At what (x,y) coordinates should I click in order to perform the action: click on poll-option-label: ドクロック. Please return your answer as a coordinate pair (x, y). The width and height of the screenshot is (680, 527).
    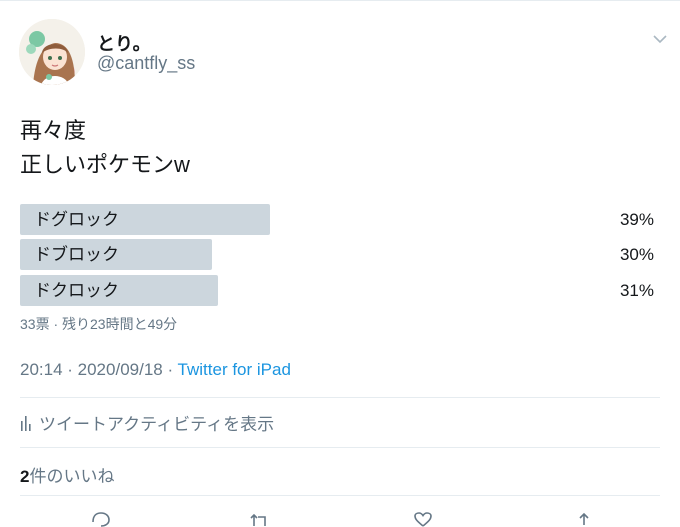
    Looking at the image, I should click on (76, 290).